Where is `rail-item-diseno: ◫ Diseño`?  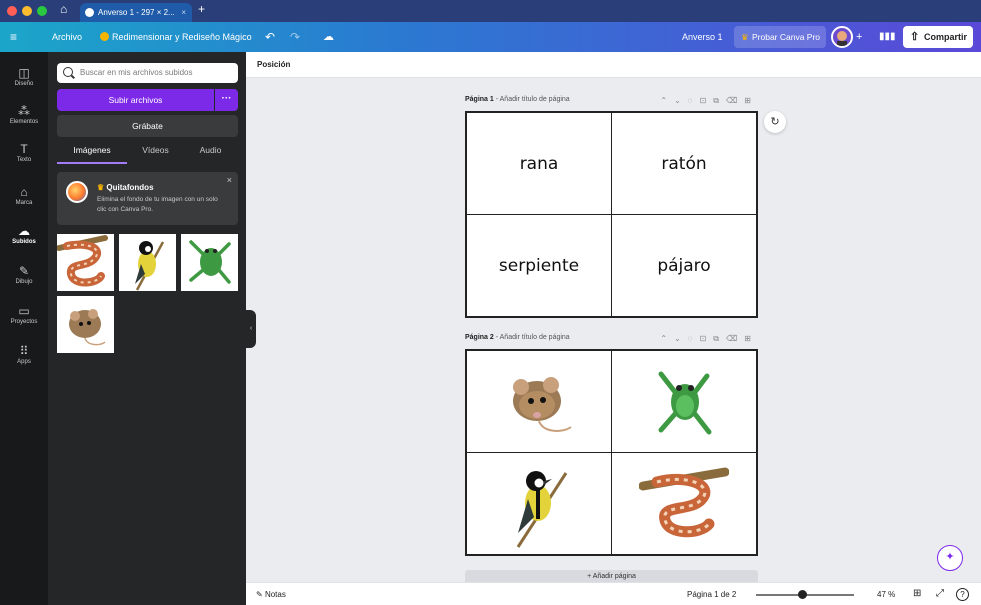
rail-item-diseno: ◫ Diseño is located at coordinates (24, 79).